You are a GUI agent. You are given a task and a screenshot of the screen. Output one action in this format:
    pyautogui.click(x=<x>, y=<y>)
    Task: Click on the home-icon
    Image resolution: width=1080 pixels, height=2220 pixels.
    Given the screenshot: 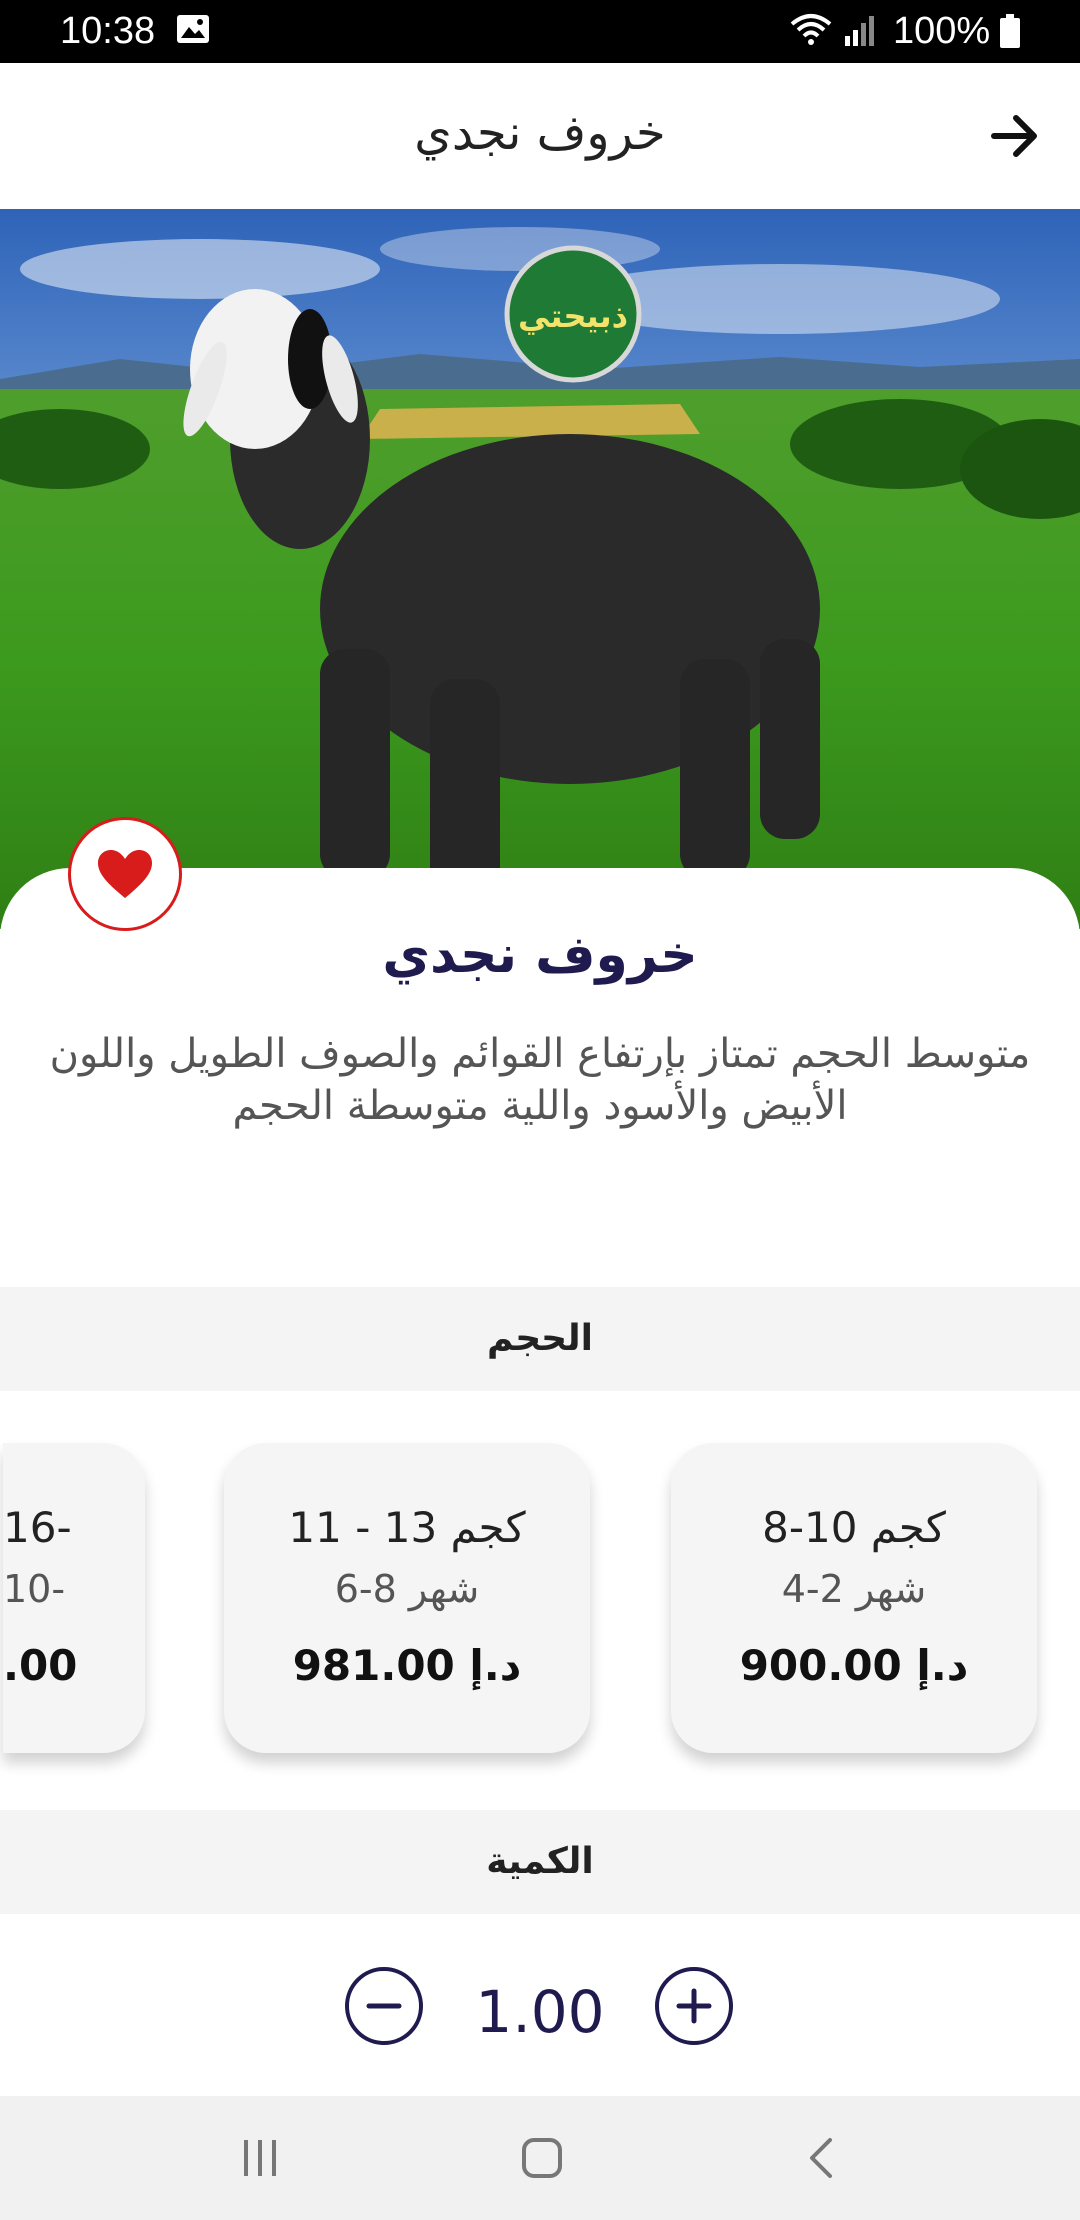 What is the action you would take?
    pyautogui.click(x=542, y=2158)
    